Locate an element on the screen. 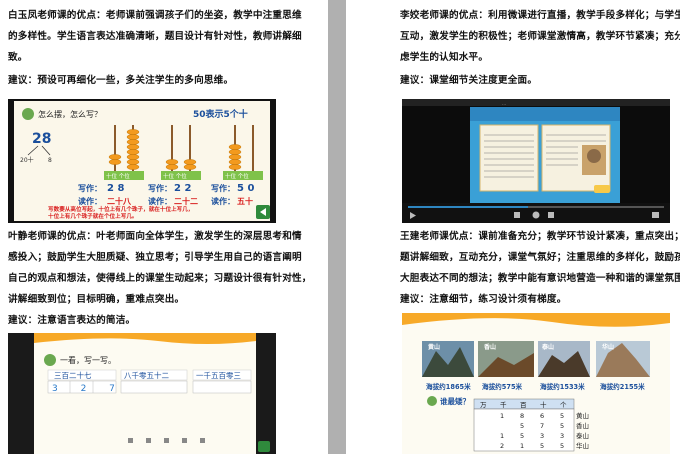 The width and height of the screenshot is (680, 454). svg-text: 6 is located at coordinates (542, 416).